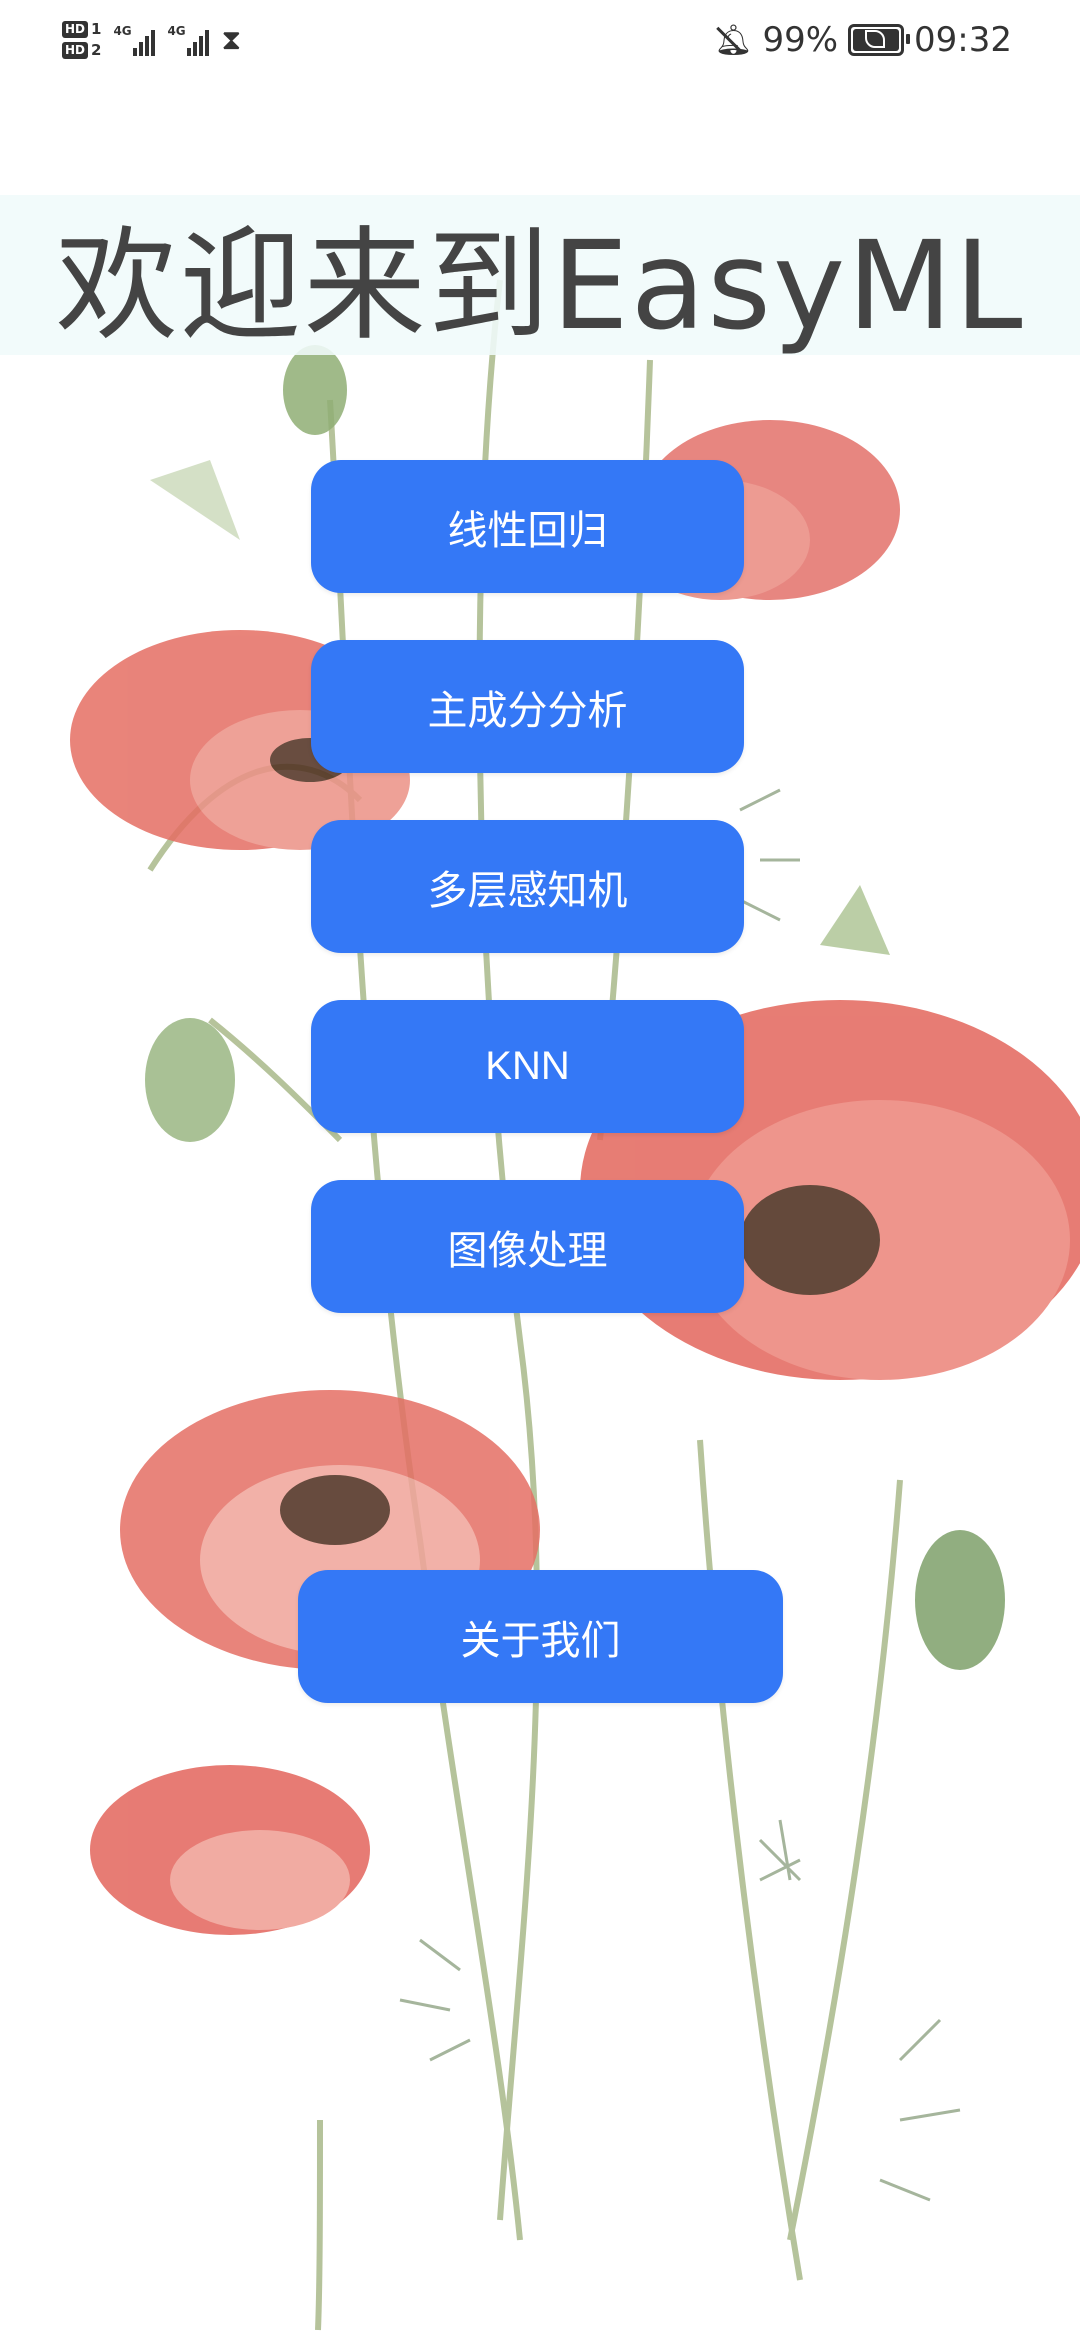 This screenshot has height=2340, width=1080. Describe the element at coordinates (527, 886) in the screenshot. I see `mlp-button: 多层感知机` at that location.